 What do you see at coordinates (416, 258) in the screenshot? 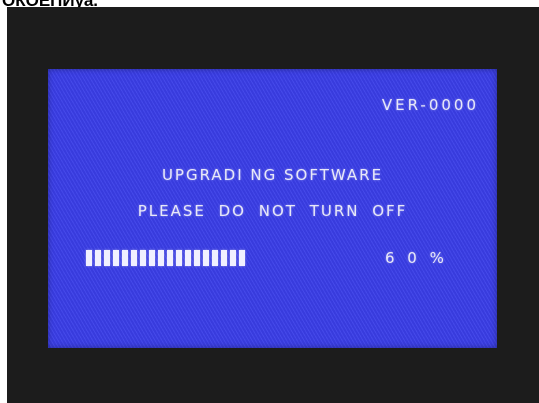
I see `progress-percent: 6 0 %` at bounding box center [416, 258].